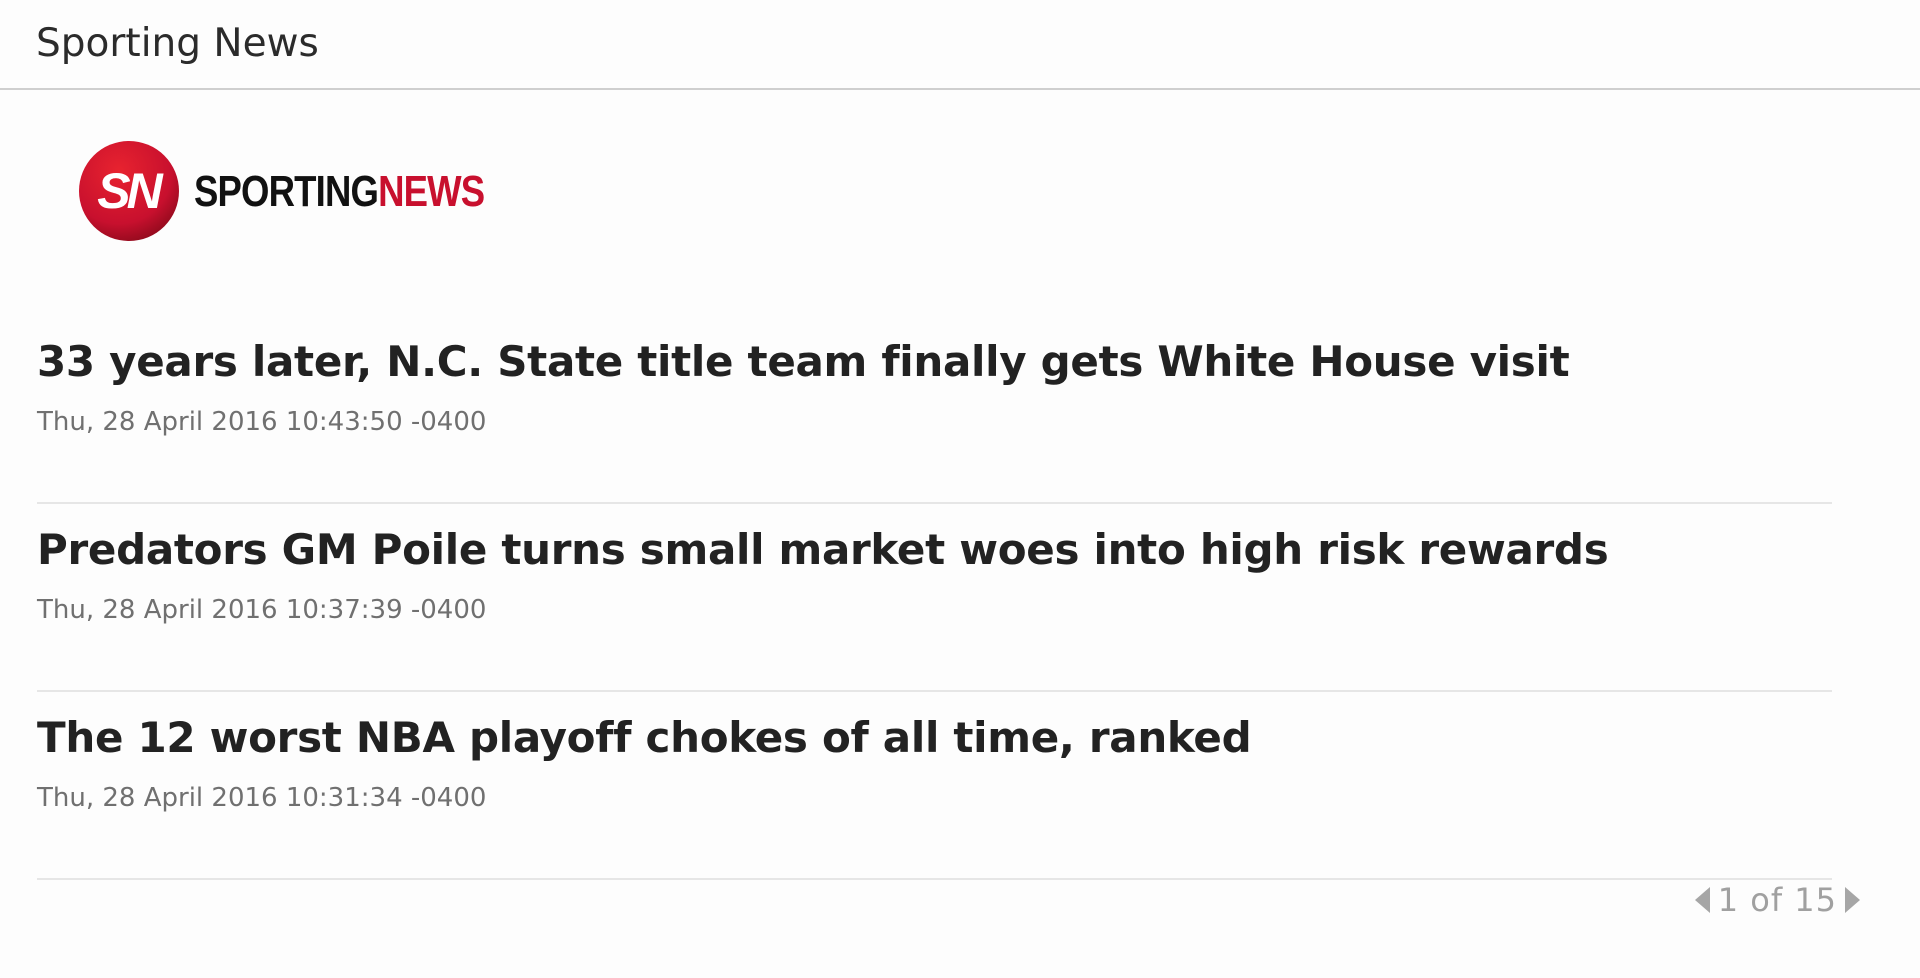  I want to click on logo-word-news: NEWS, so click(431, 191).